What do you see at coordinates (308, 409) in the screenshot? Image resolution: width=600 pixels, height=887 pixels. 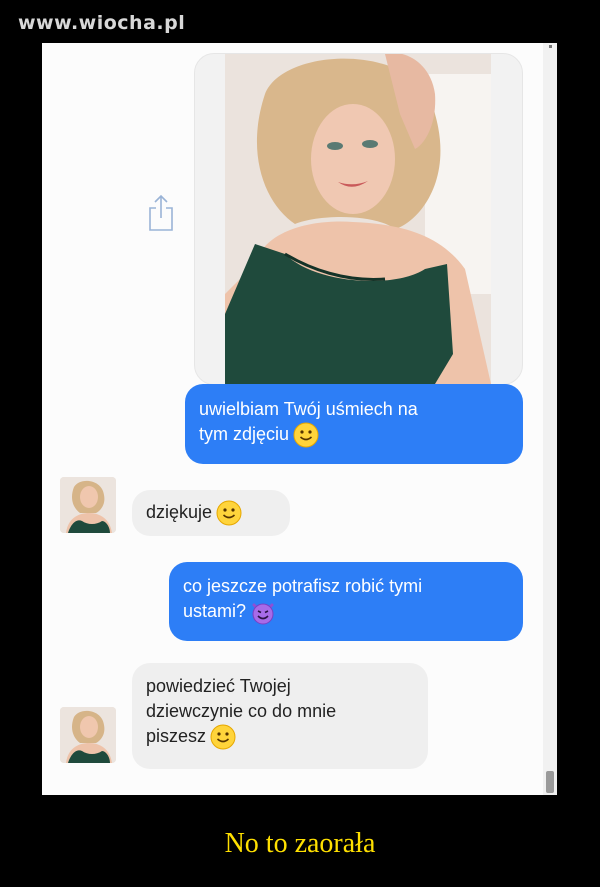 I see `message-text-line: uwielbiam Twój uśmiech na` at bounding box center [308, 409].